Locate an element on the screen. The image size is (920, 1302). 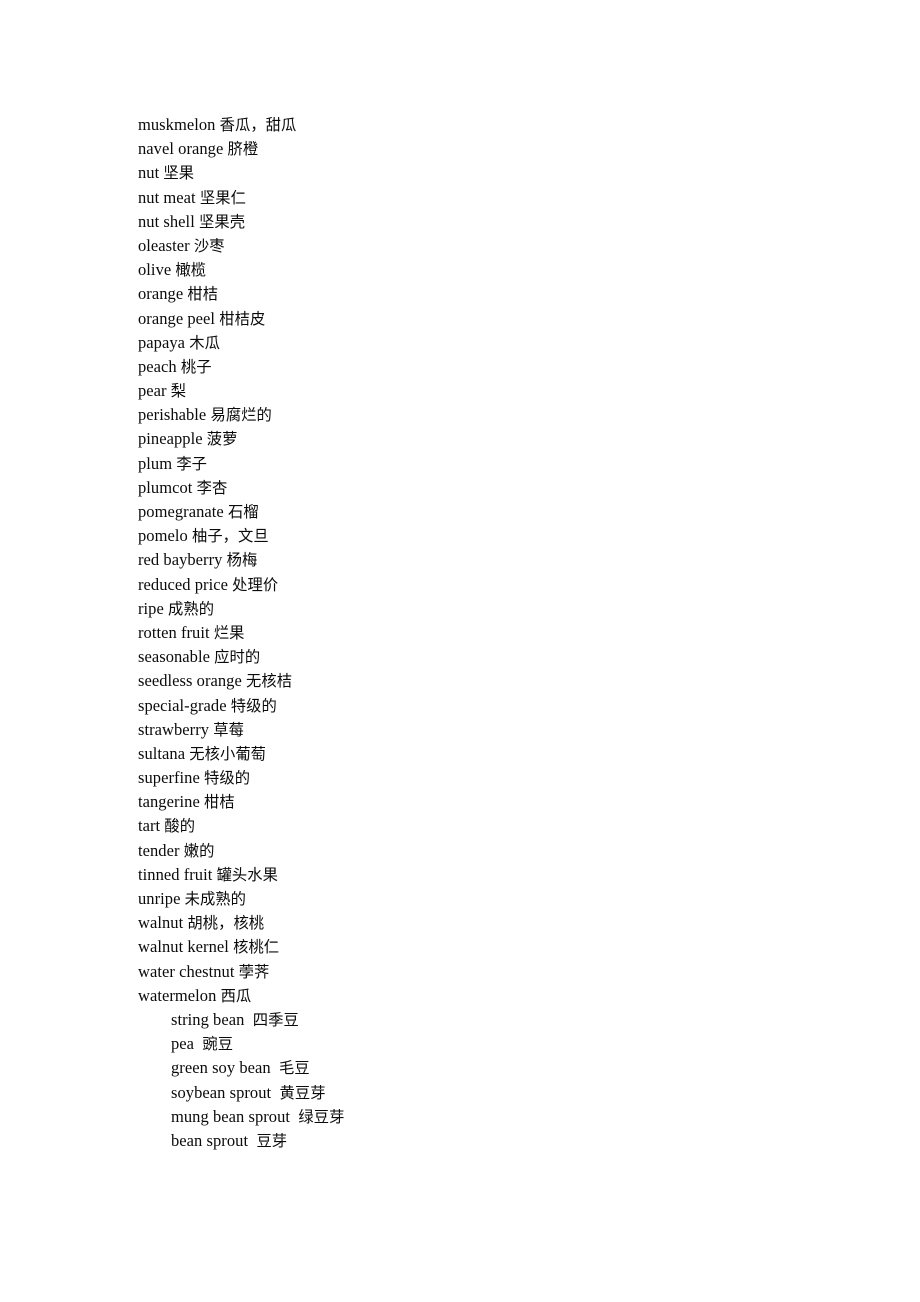
entry-term: bean sprout is located at coordinates (210, 1140).